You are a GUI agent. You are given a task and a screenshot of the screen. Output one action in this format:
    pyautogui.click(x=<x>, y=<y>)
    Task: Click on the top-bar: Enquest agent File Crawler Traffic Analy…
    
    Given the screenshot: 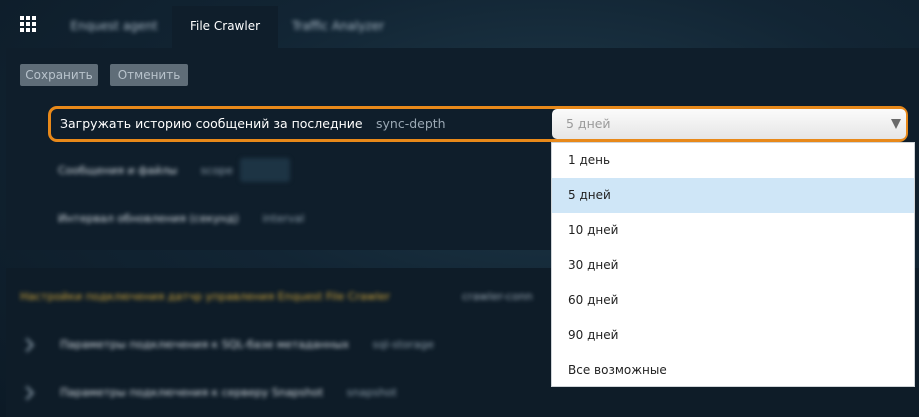 What is the action you would take?
    pyautogui.click(x=459, y=24)
    